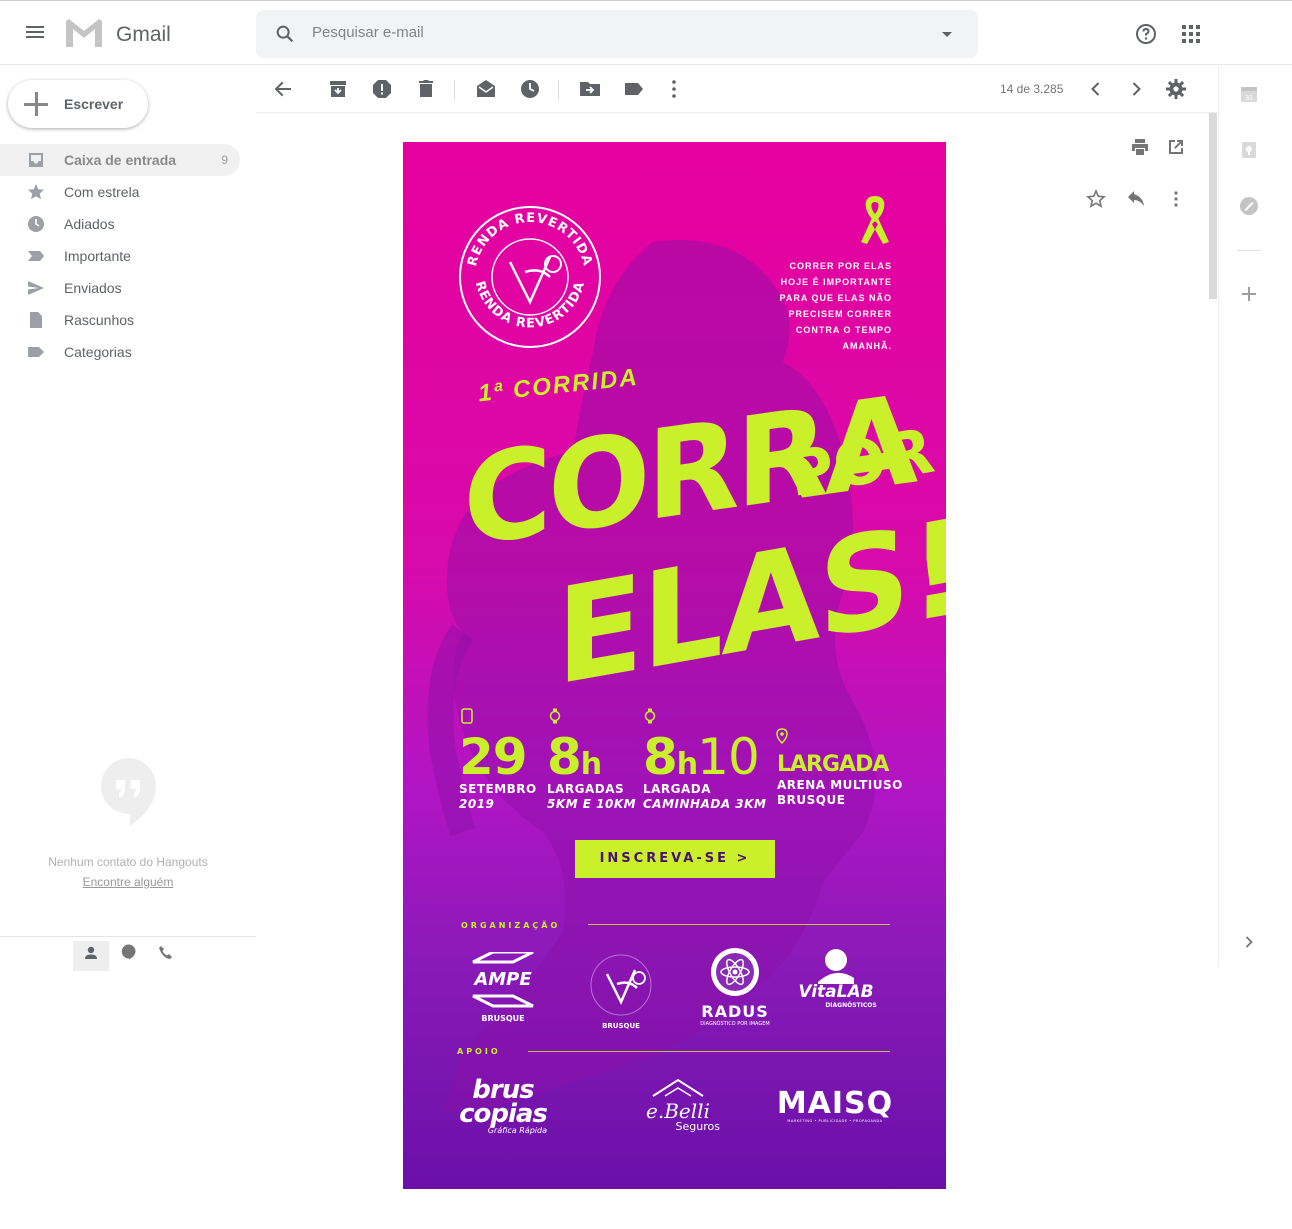  What do you see at coordinates (102, 192) in the screenshot?
I see `nav-label: Com estrela` at bounding box center [102, 192].